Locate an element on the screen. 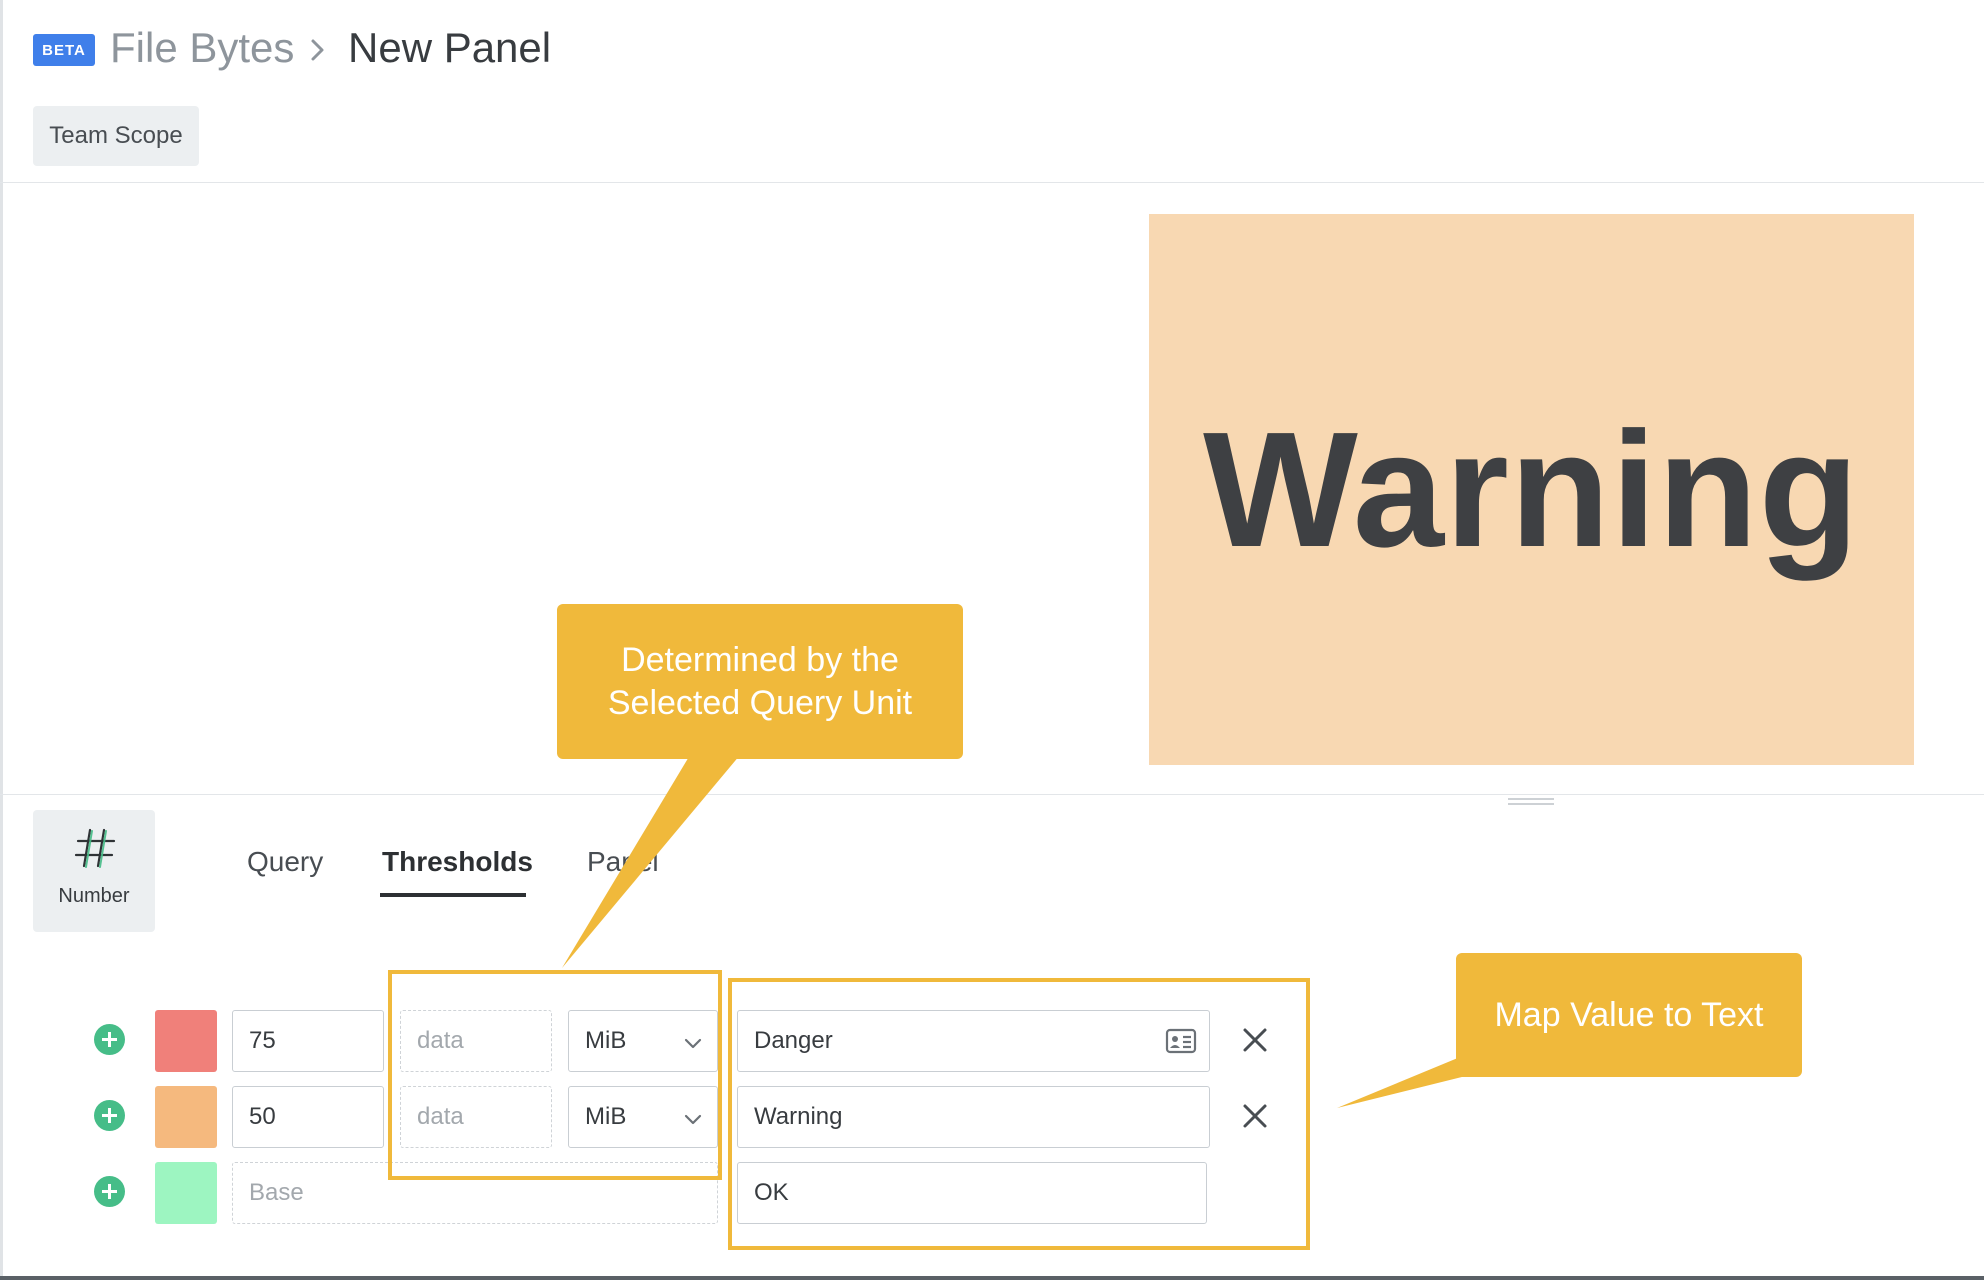  resize-handle is located at coordinates (1531, 803).